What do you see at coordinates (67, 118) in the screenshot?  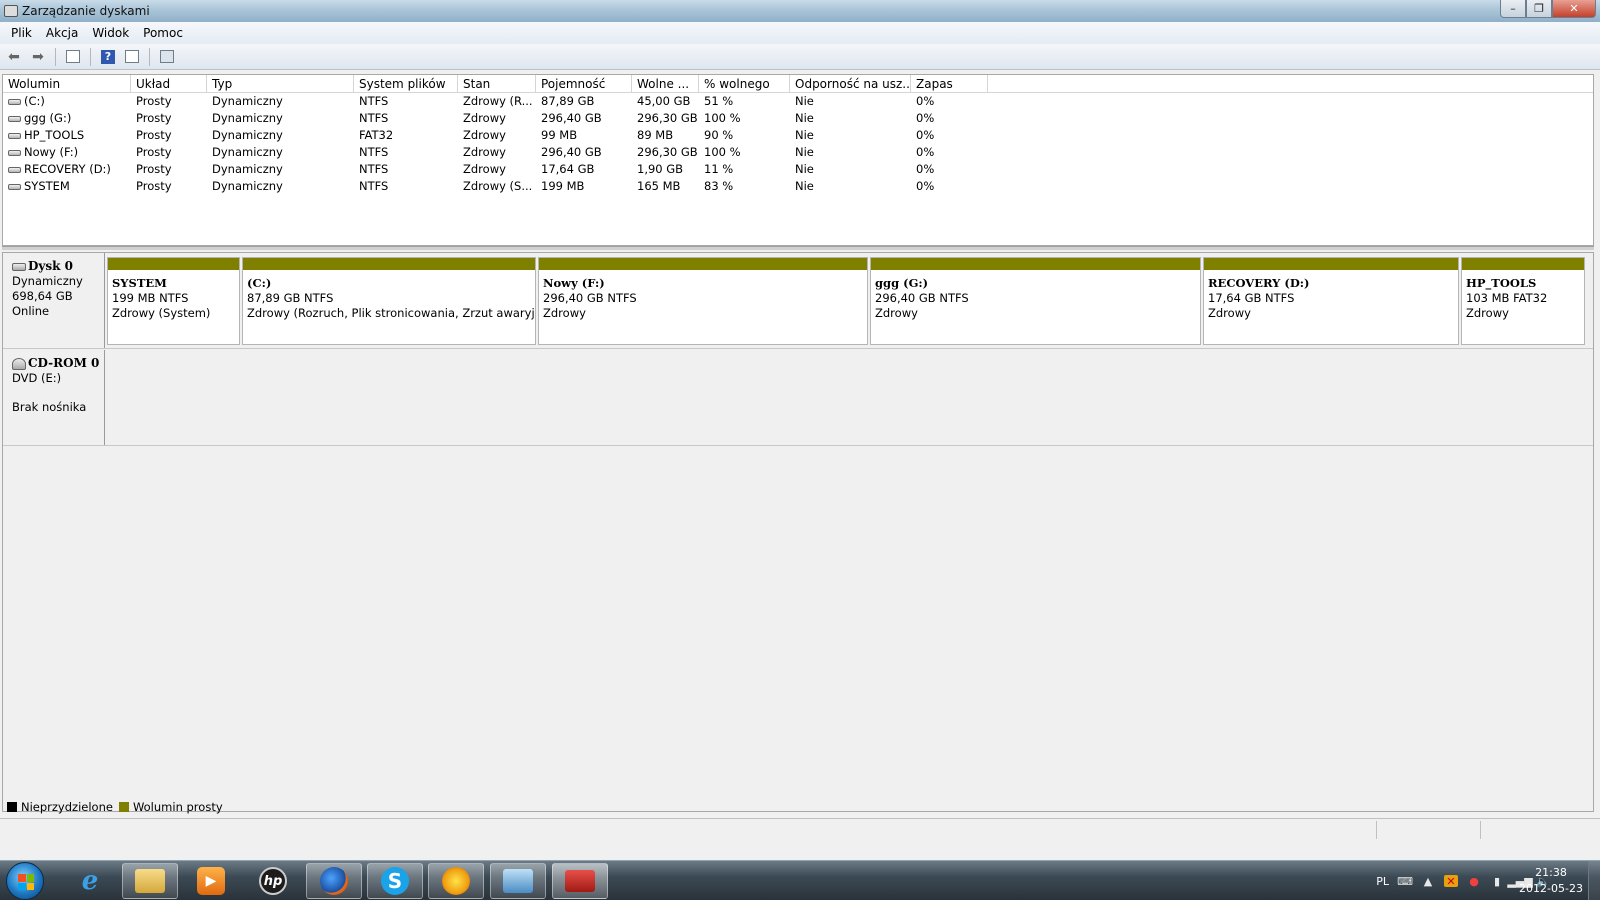 I see `cell-volume-name: ggg (G:)` at bounding box center [67, 118].